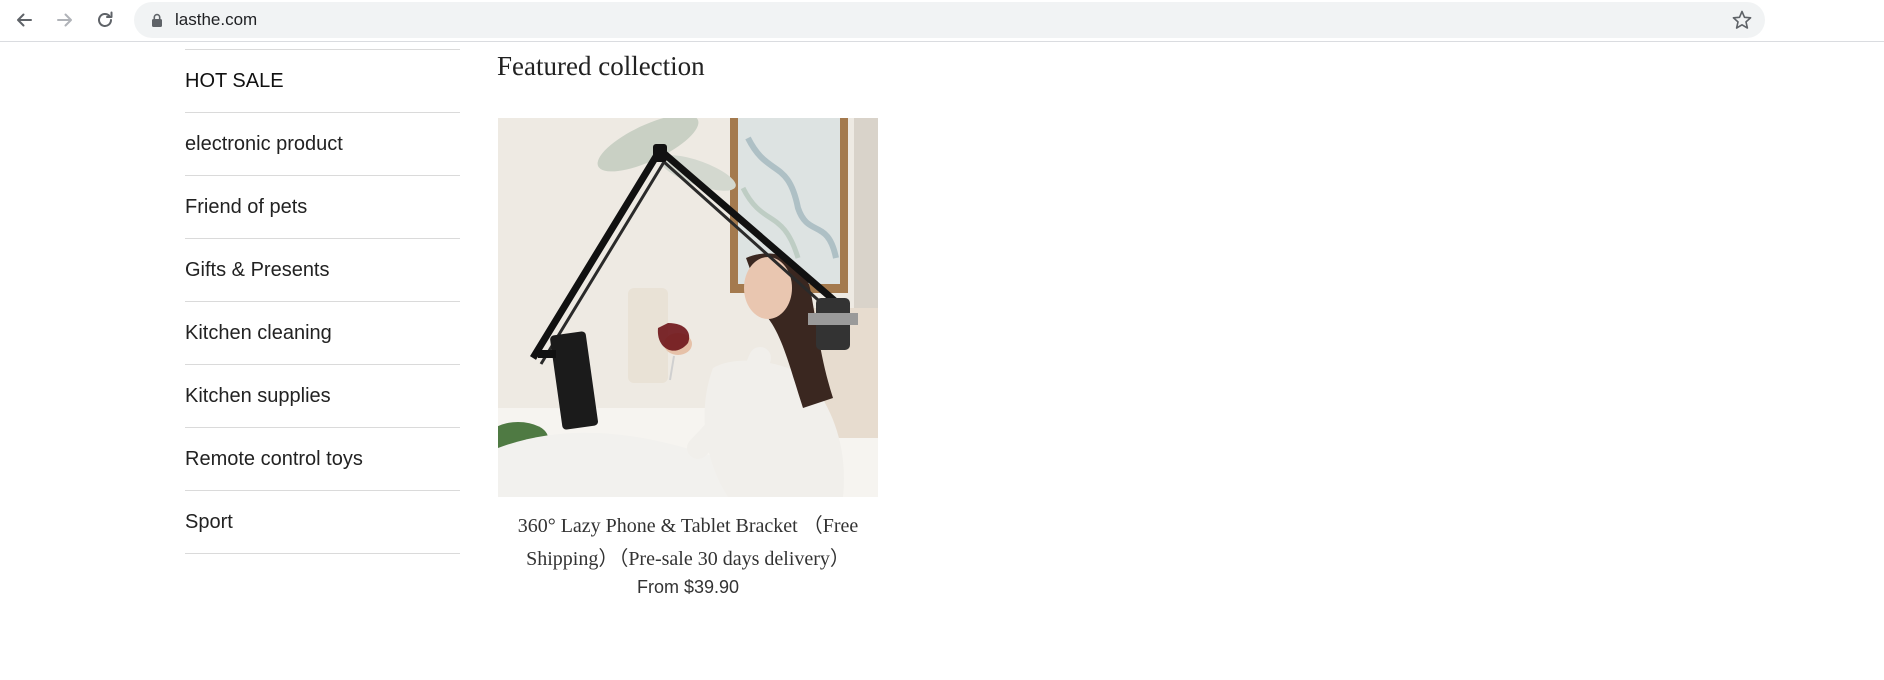 The width and height of the screenshot is (1884, 680). I want to click on sidebar-item-gifts-presents: Gifts & Presents, so click(322, 270).